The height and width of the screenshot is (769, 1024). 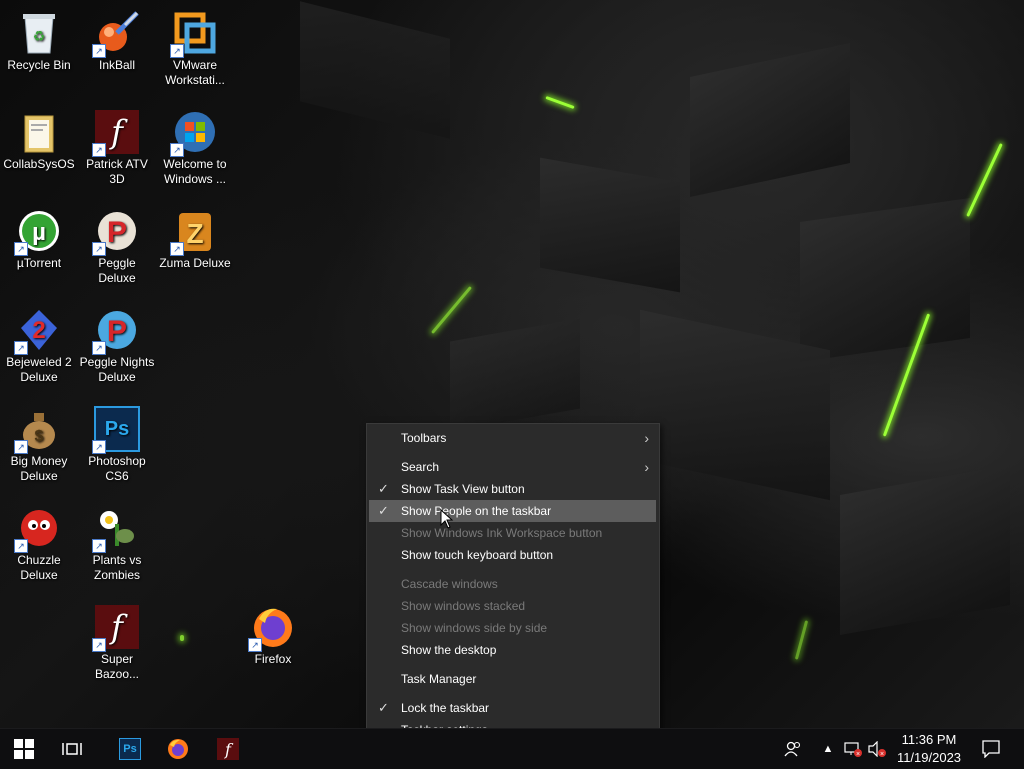 What do you see at coordinates (512, 533) in the screenshot?
I see `menu-item-show-ink-workspace: Show Windows Ink Workspace button` at bounding box center [512, 533].